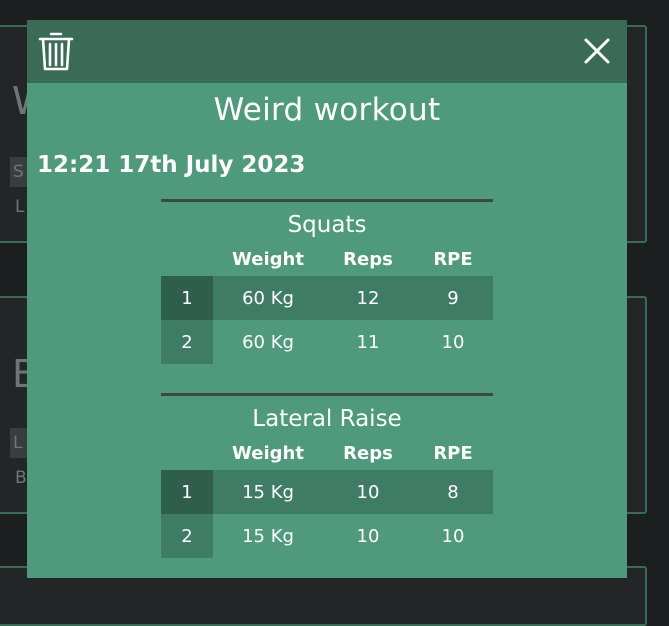 The width and height of the screenshot is (669, 626). What do you see at coordinates (368, 298) in the screenshot?
I see `set-reps: 12` at bounding box center [368, 298].